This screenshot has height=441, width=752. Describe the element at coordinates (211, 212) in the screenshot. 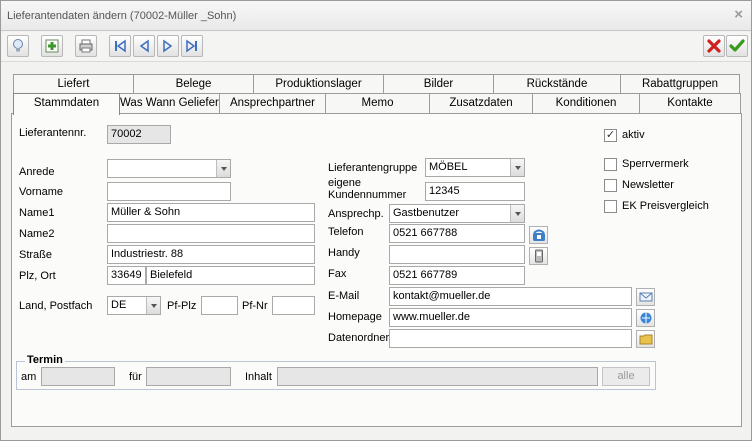

I see `name1-field: Müller & Sohn` at that location.